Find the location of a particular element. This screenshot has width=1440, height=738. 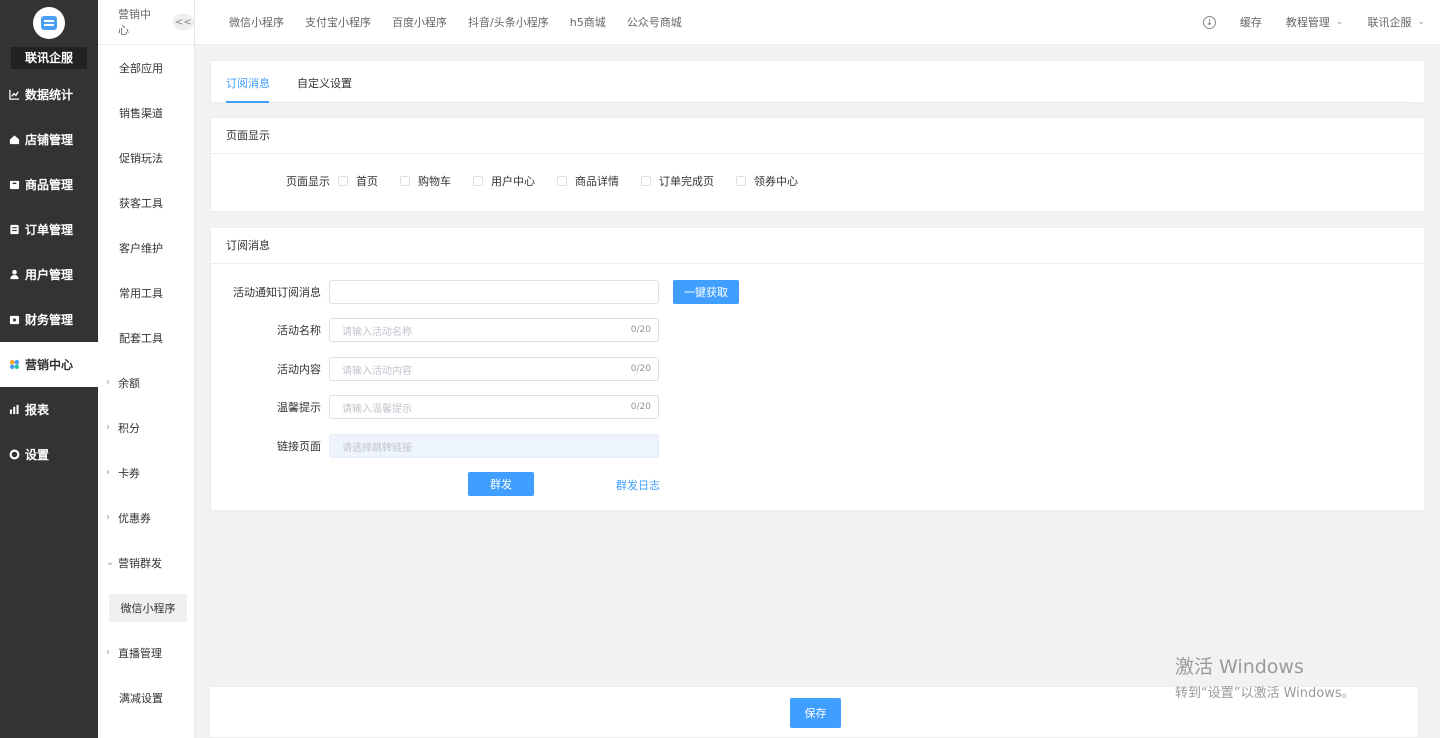

order-icon is located at coordinates (14, 229).